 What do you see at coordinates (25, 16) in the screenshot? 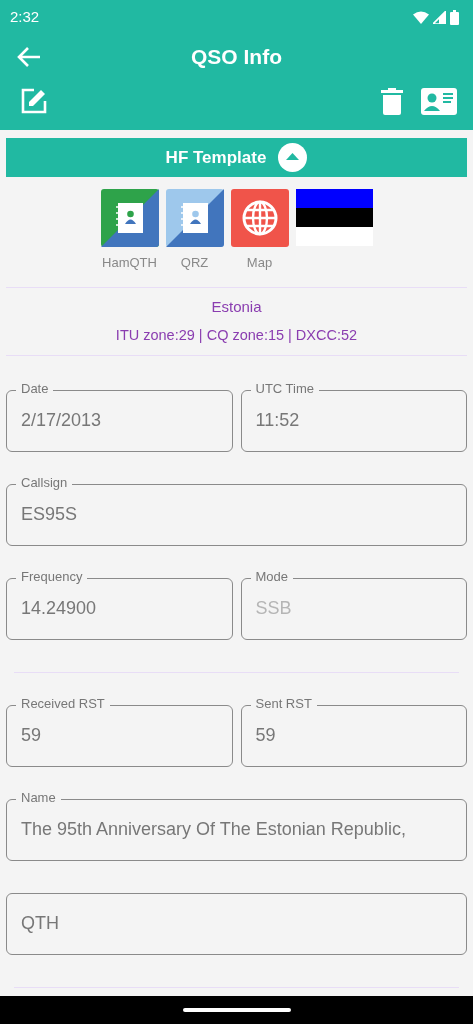
I see `clock-time: 2:32` at bounding box center [25, 16].